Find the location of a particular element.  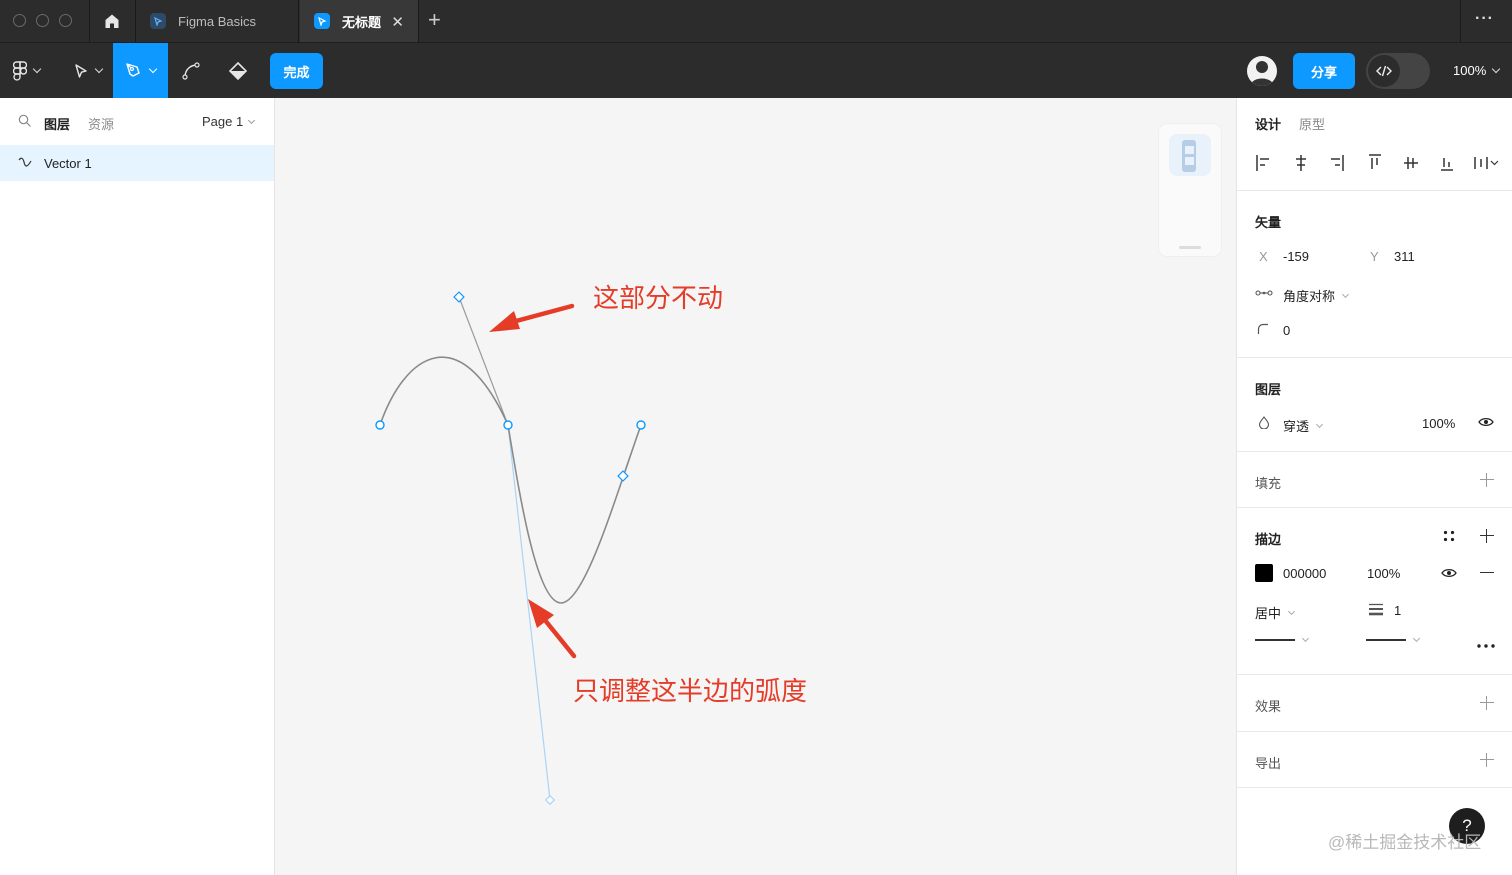

home-button is located at coordinates (112, 21).